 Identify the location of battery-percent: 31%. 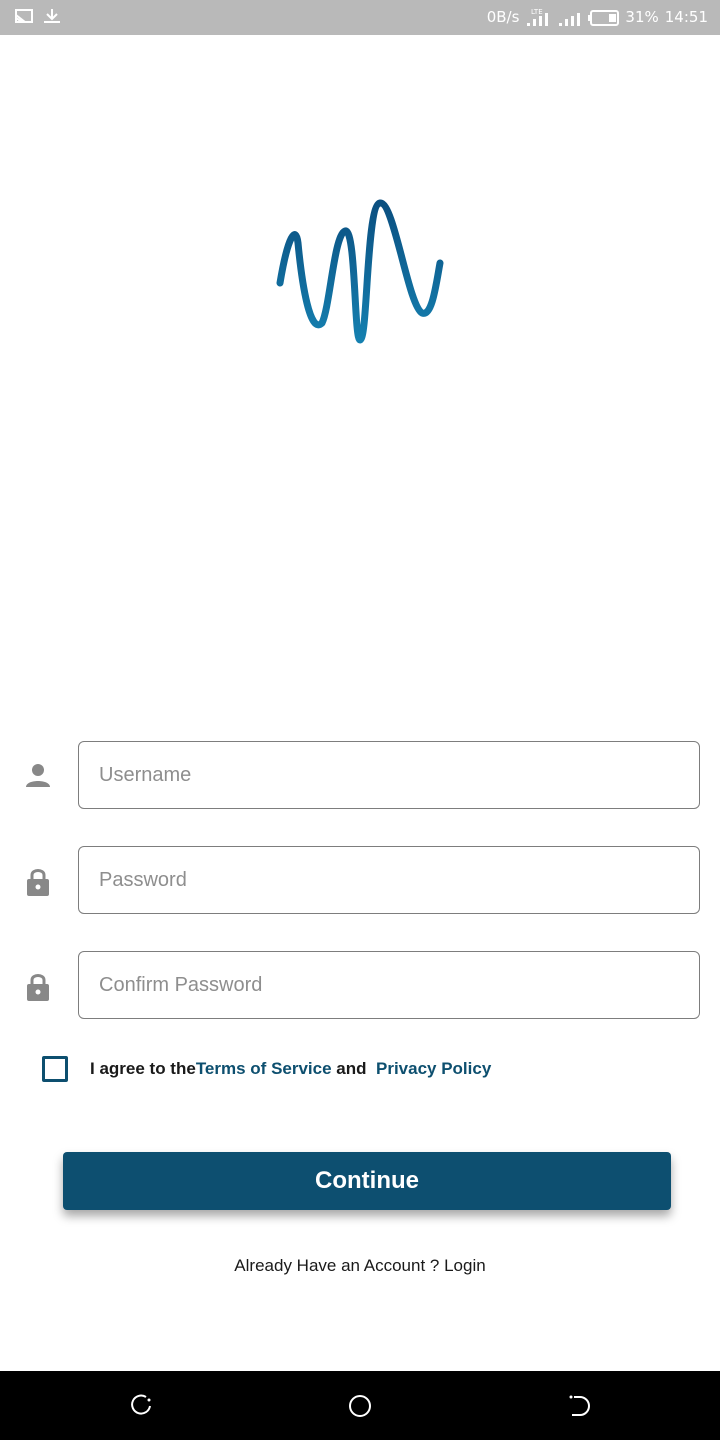
(642, 17).